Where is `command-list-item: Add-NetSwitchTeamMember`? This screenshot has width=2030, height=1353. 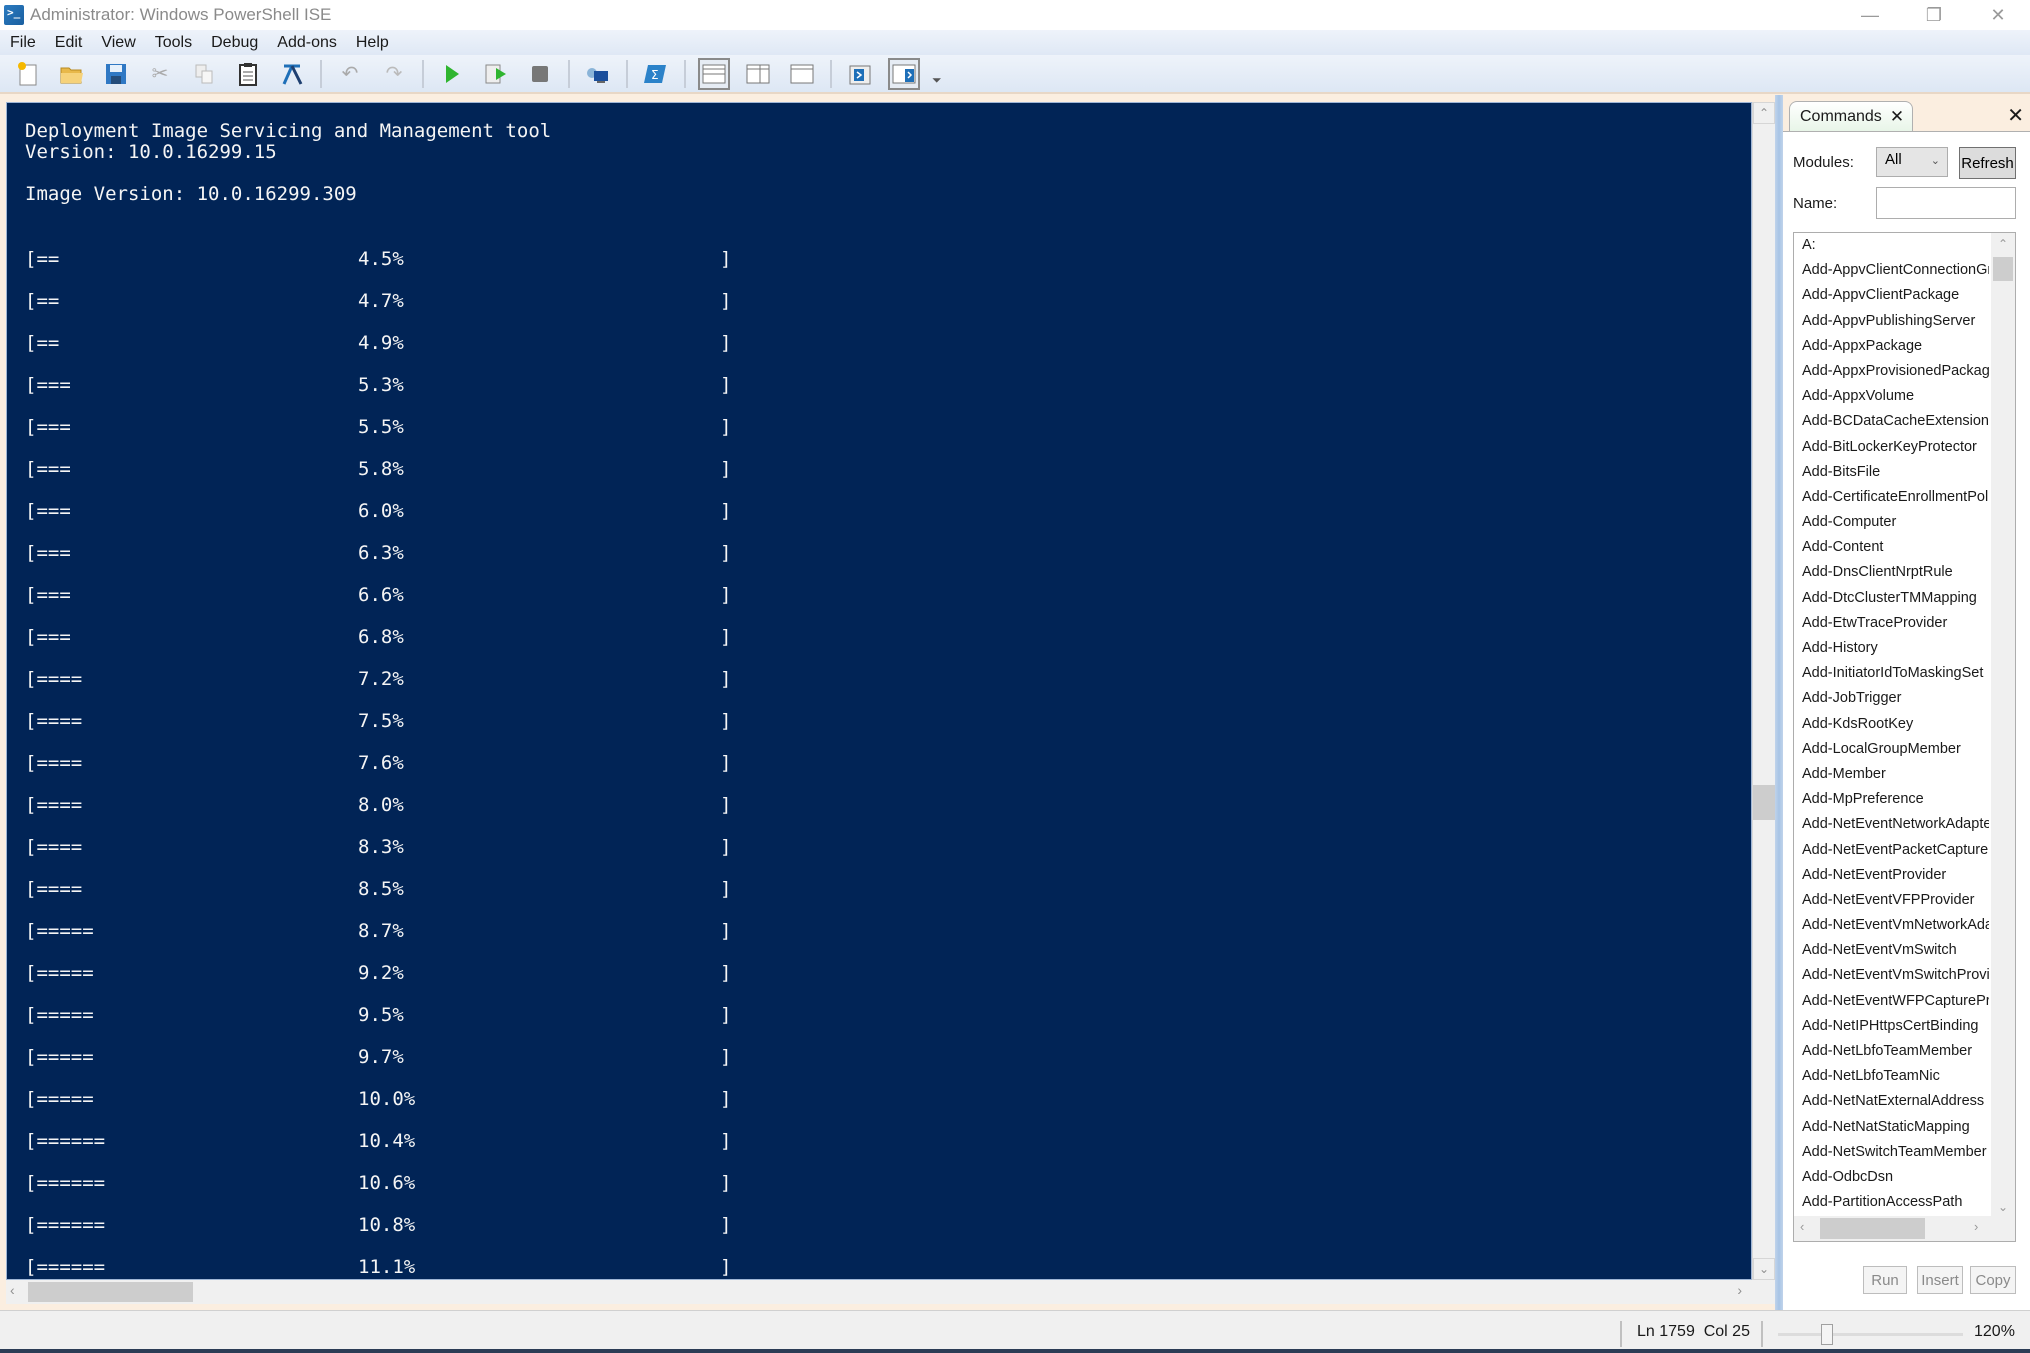
command-list-item: Add-NetSwitchTeamMember is located at coordinates (1891, 1152).